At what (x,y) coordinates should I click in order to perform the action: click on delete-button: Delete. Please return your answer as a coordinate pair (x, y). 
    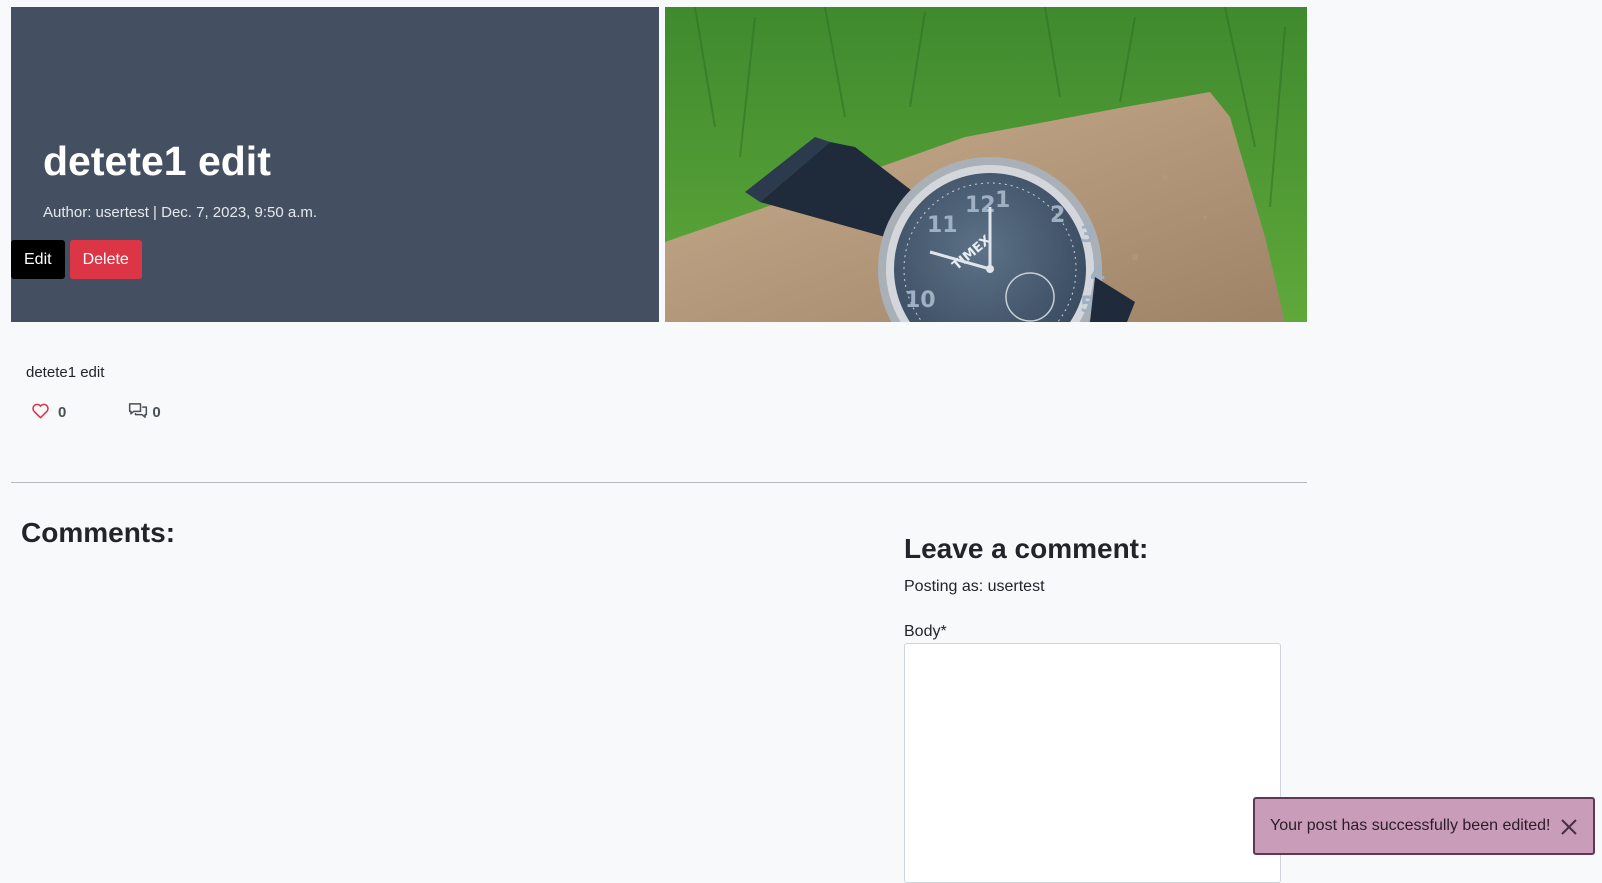
    Looking at the image, I should click on (105, 259).